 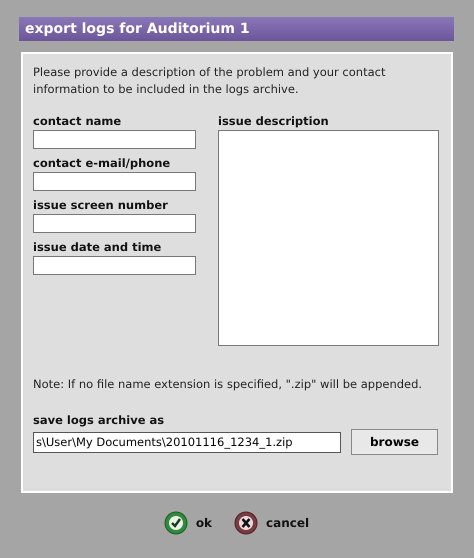 What do you see at coordinates (97, 247) in the screenshot?
I see `field-label: issue date and time` at bounding box center [97, 247].